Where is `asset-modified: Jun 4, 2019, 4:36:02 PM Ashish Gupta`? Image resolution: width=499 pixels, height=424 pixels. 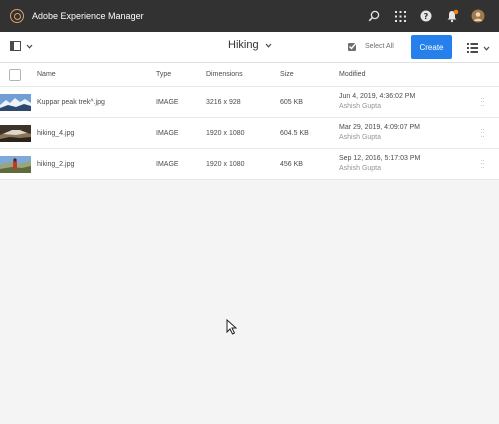 asset-modified: Jun 4, 2019, 4:36:02 PM Ashish Gupta is located at coordinates (377, 101).